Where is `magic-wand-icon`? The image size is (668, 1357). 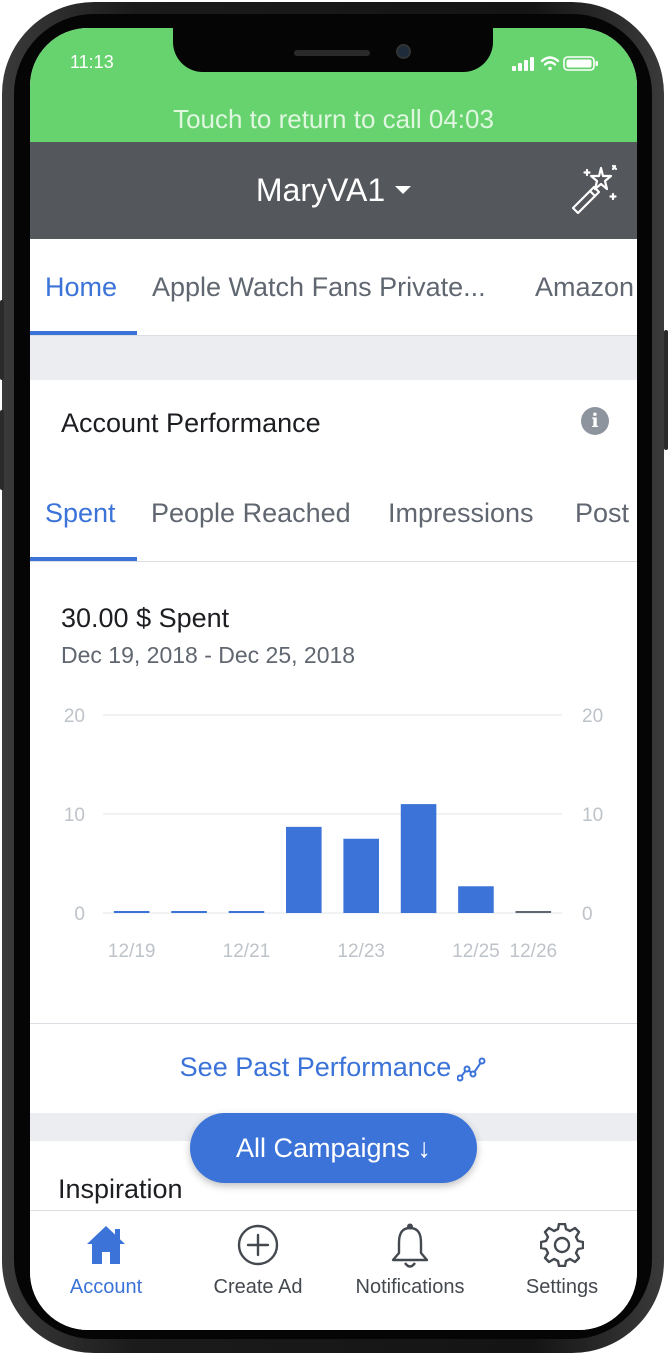
magic-wand-icon is located at coordinates (593, 192).